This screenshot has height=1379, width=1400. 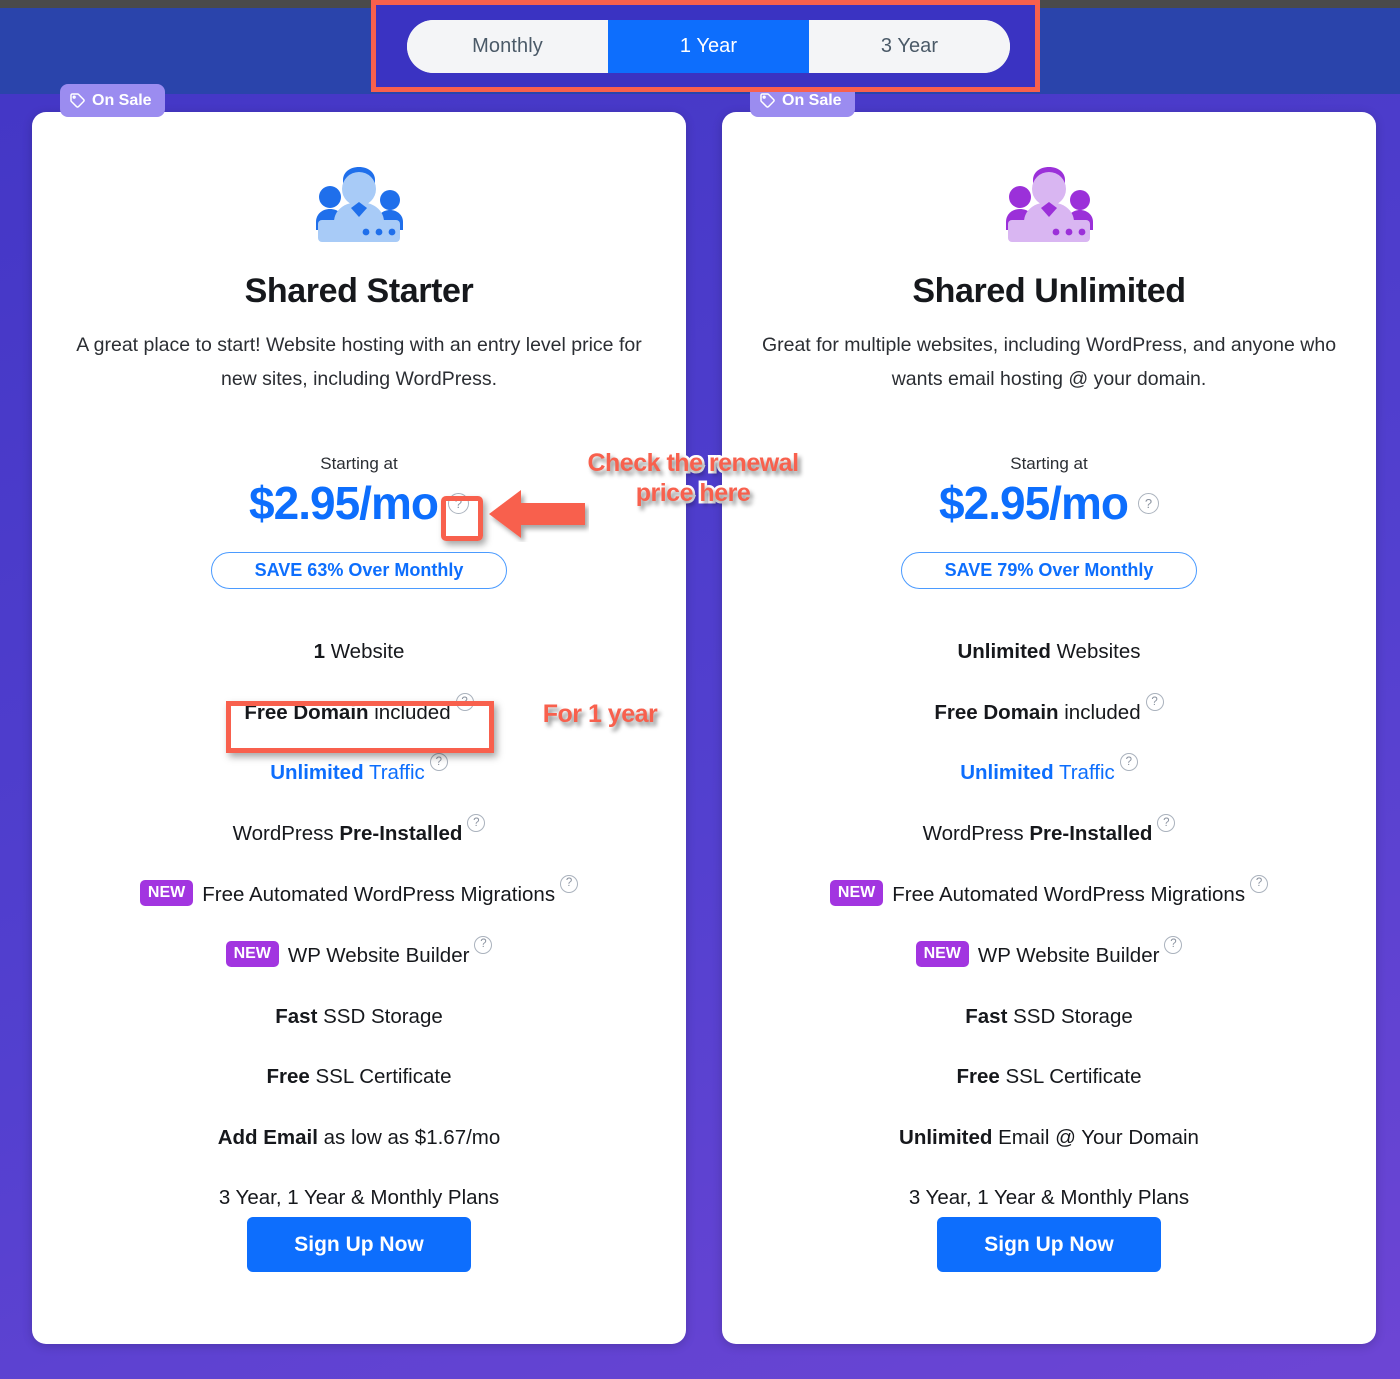 I want to click on plan-title: Shared Unlimited, so click(x=1049, y=291).